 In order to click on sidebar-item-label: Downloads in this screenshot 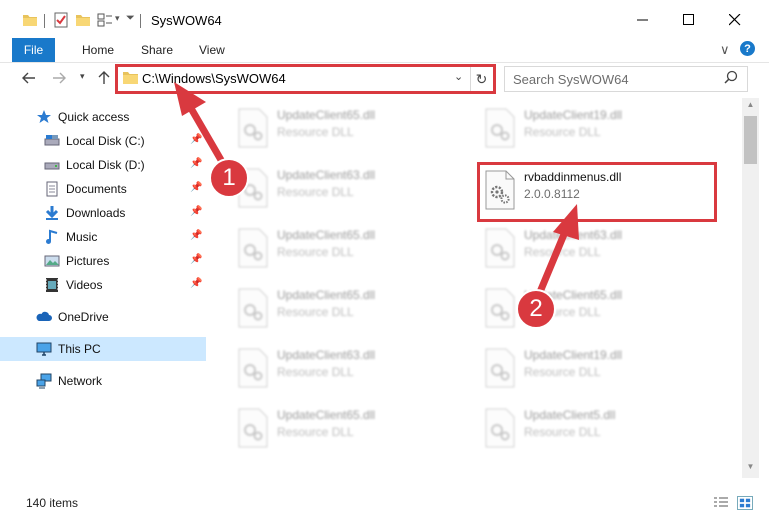, I will do `click(96, 213)`.